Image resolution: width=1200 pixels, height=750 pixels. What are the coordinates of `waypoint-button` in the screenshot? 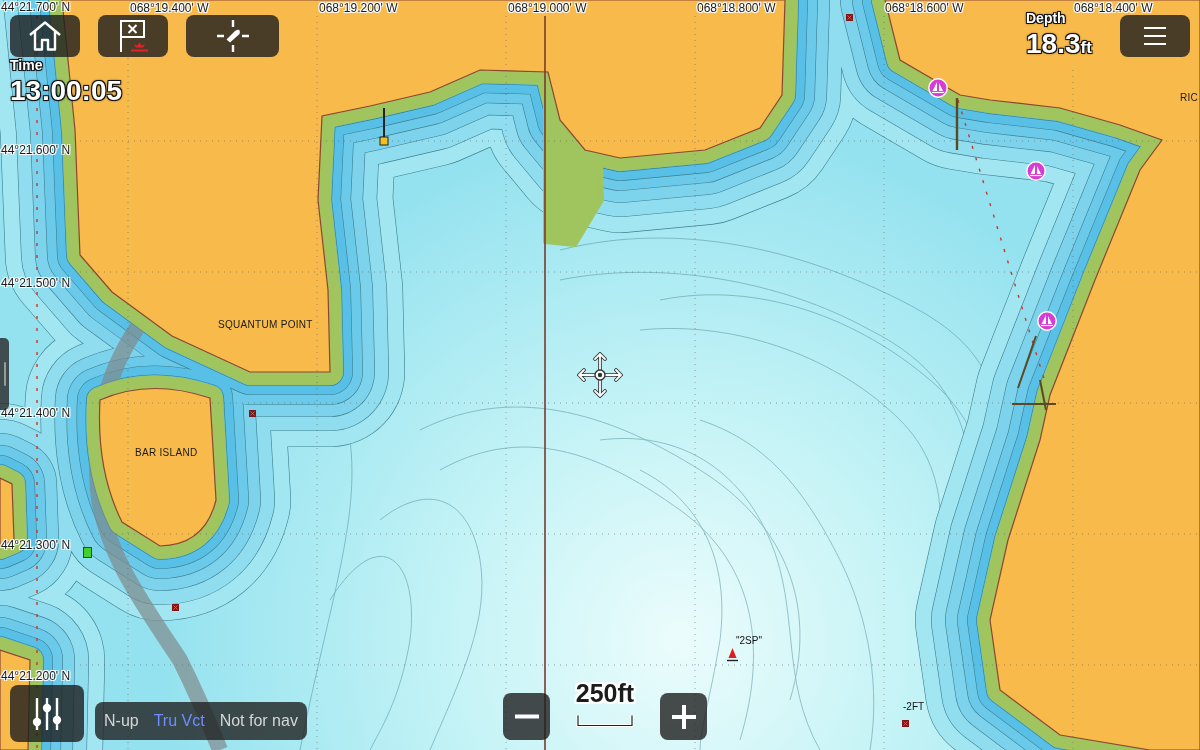 It's located at (133, 36).